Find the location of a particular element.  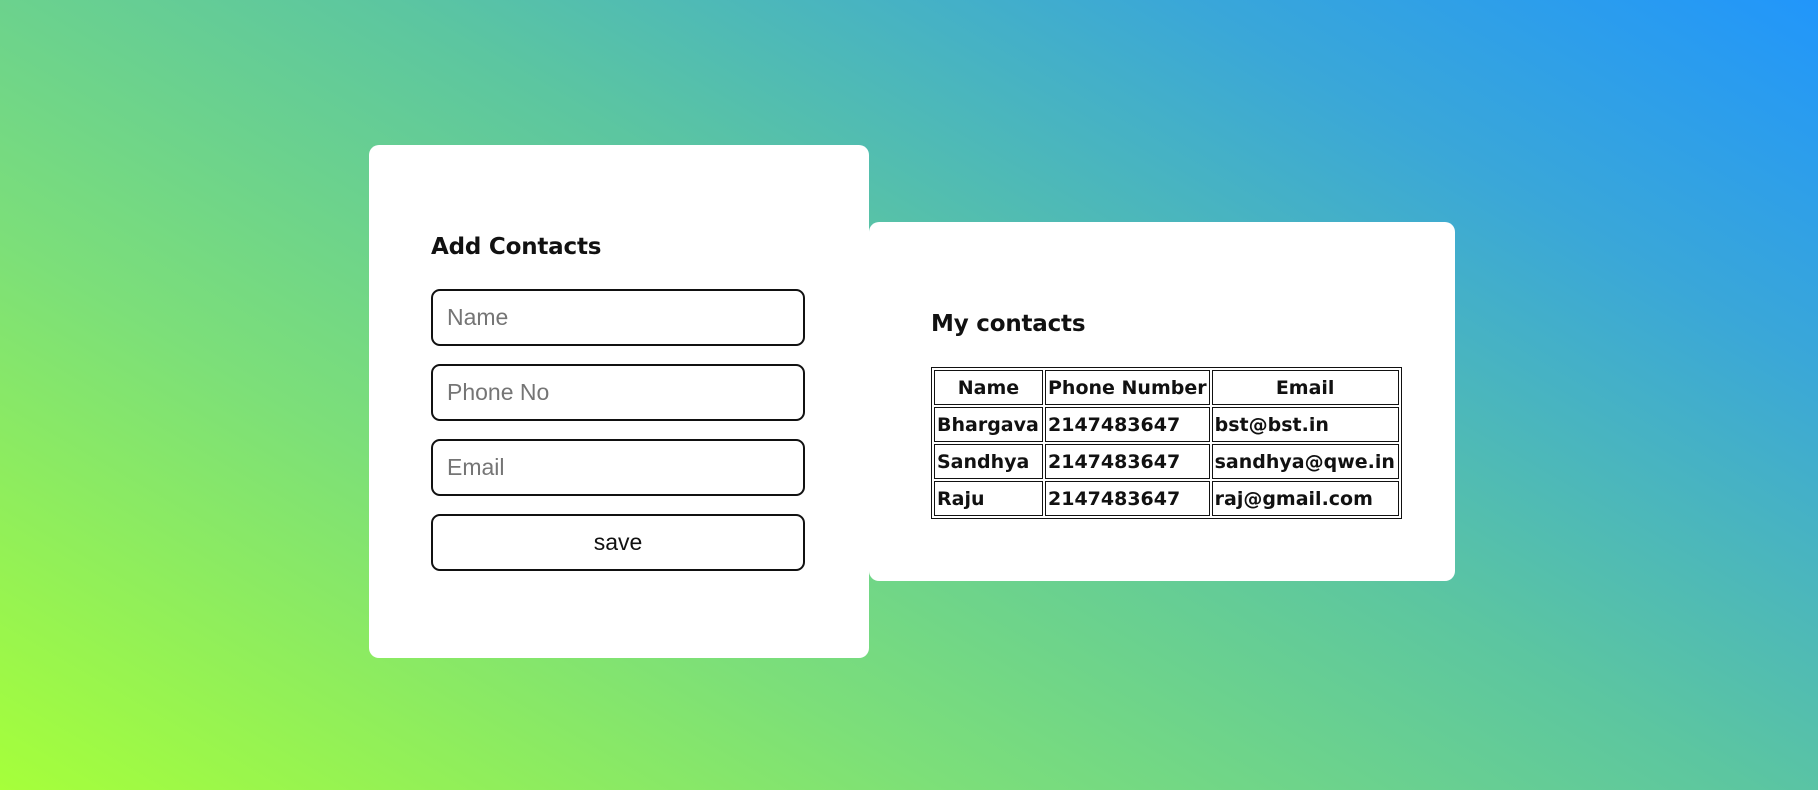

header-phone: Phone Number is located at coordinates (1127, 387).